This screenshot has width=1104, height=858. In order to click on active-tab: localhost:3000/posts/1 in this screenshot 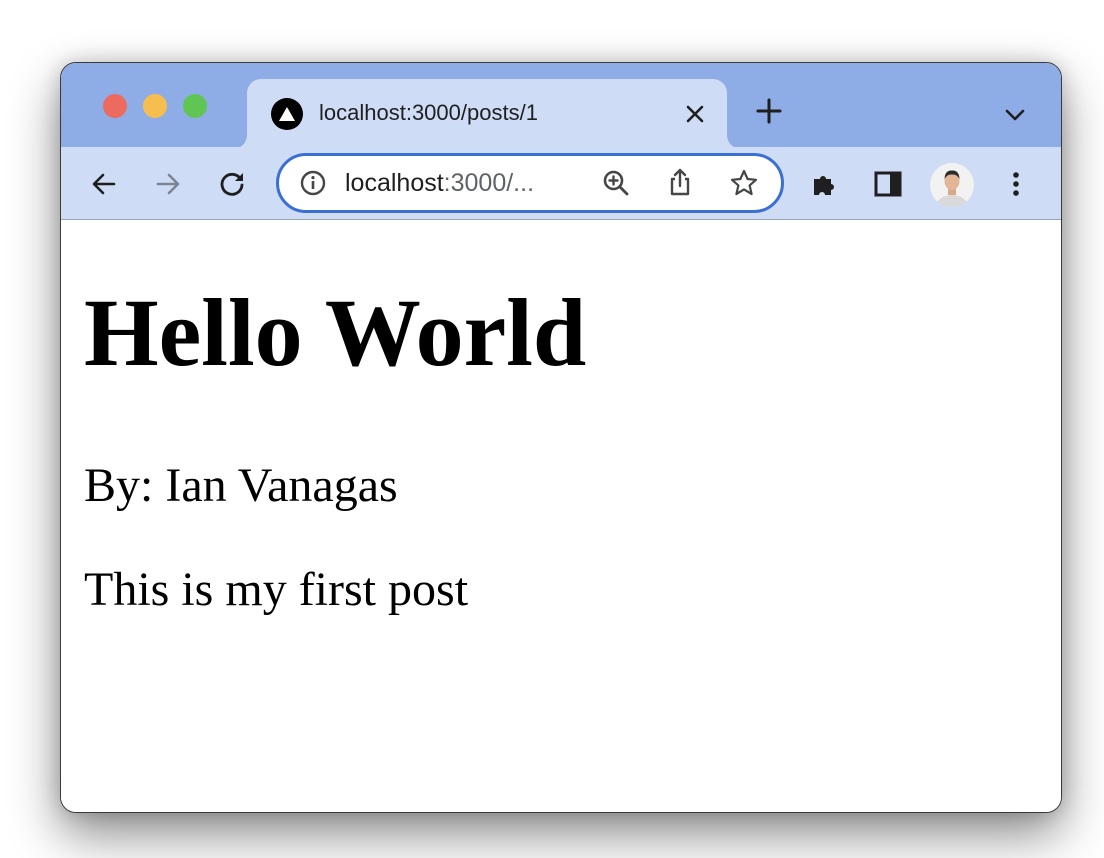, I will do `click(487, 114)`.